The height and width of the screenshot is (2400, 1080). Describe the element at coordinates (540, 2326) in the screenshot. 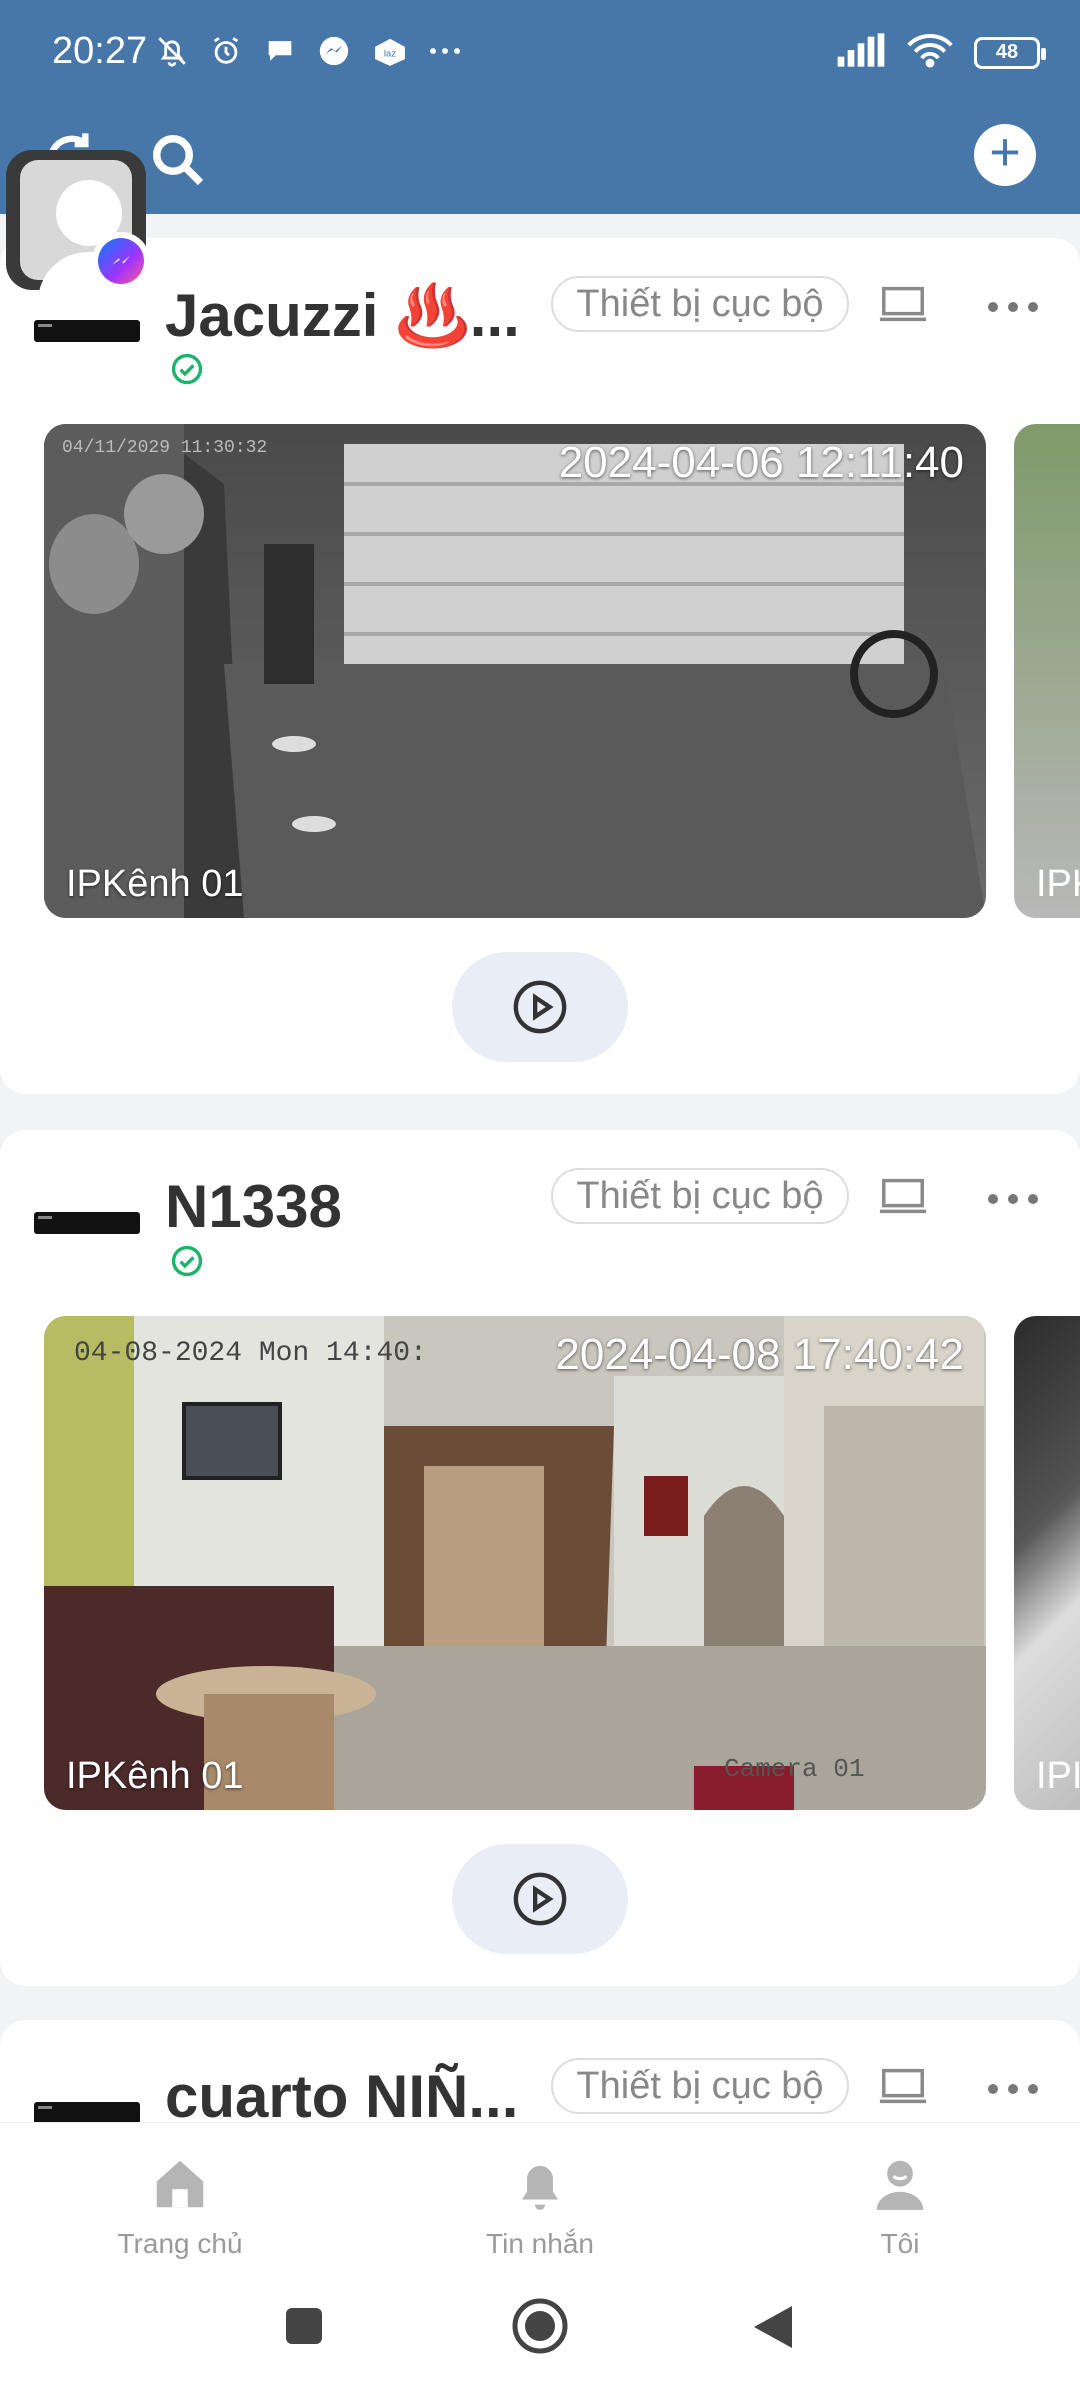

I see `home-circle-icon` at that location.